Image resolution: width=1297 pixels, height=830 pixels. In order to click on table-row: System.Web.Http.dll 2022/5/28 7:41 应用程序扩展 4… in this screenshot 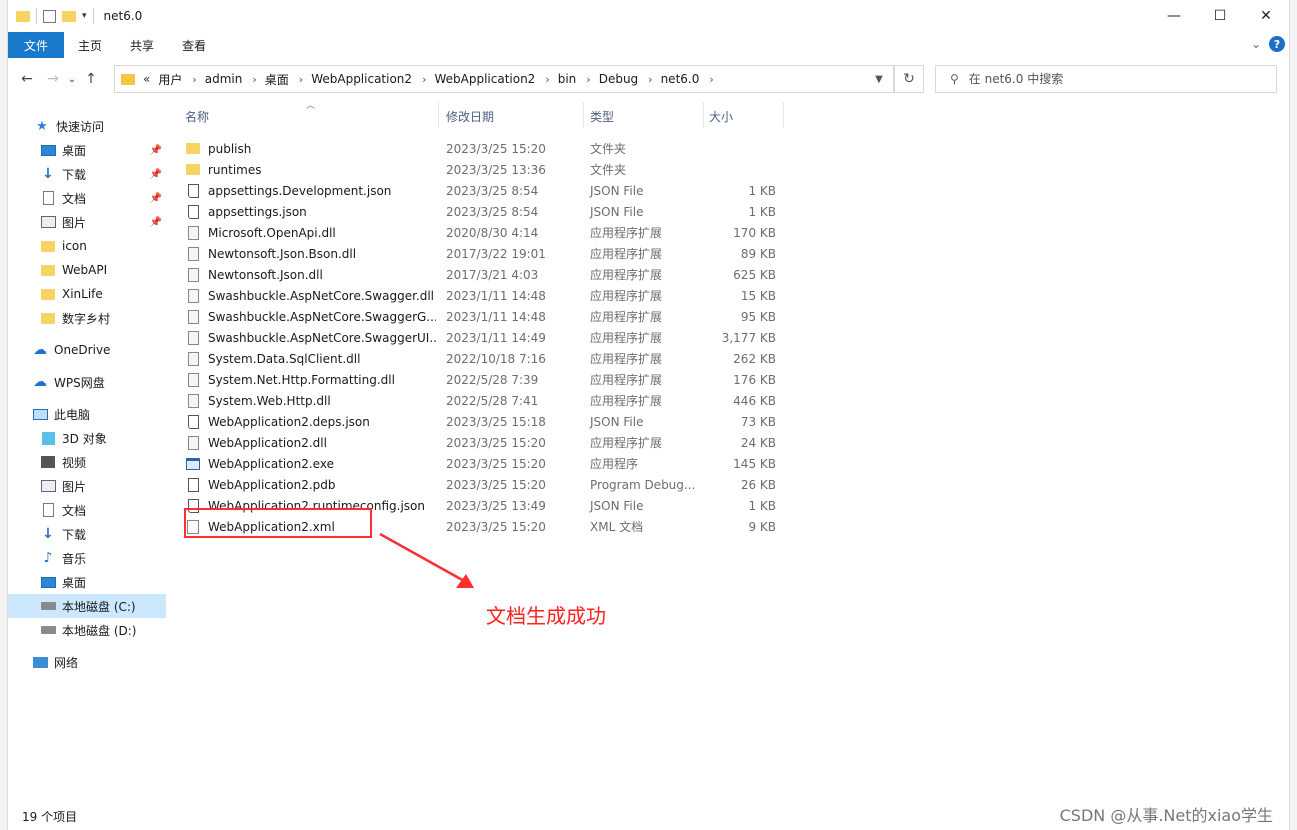, I will do `click(728, 400)`.